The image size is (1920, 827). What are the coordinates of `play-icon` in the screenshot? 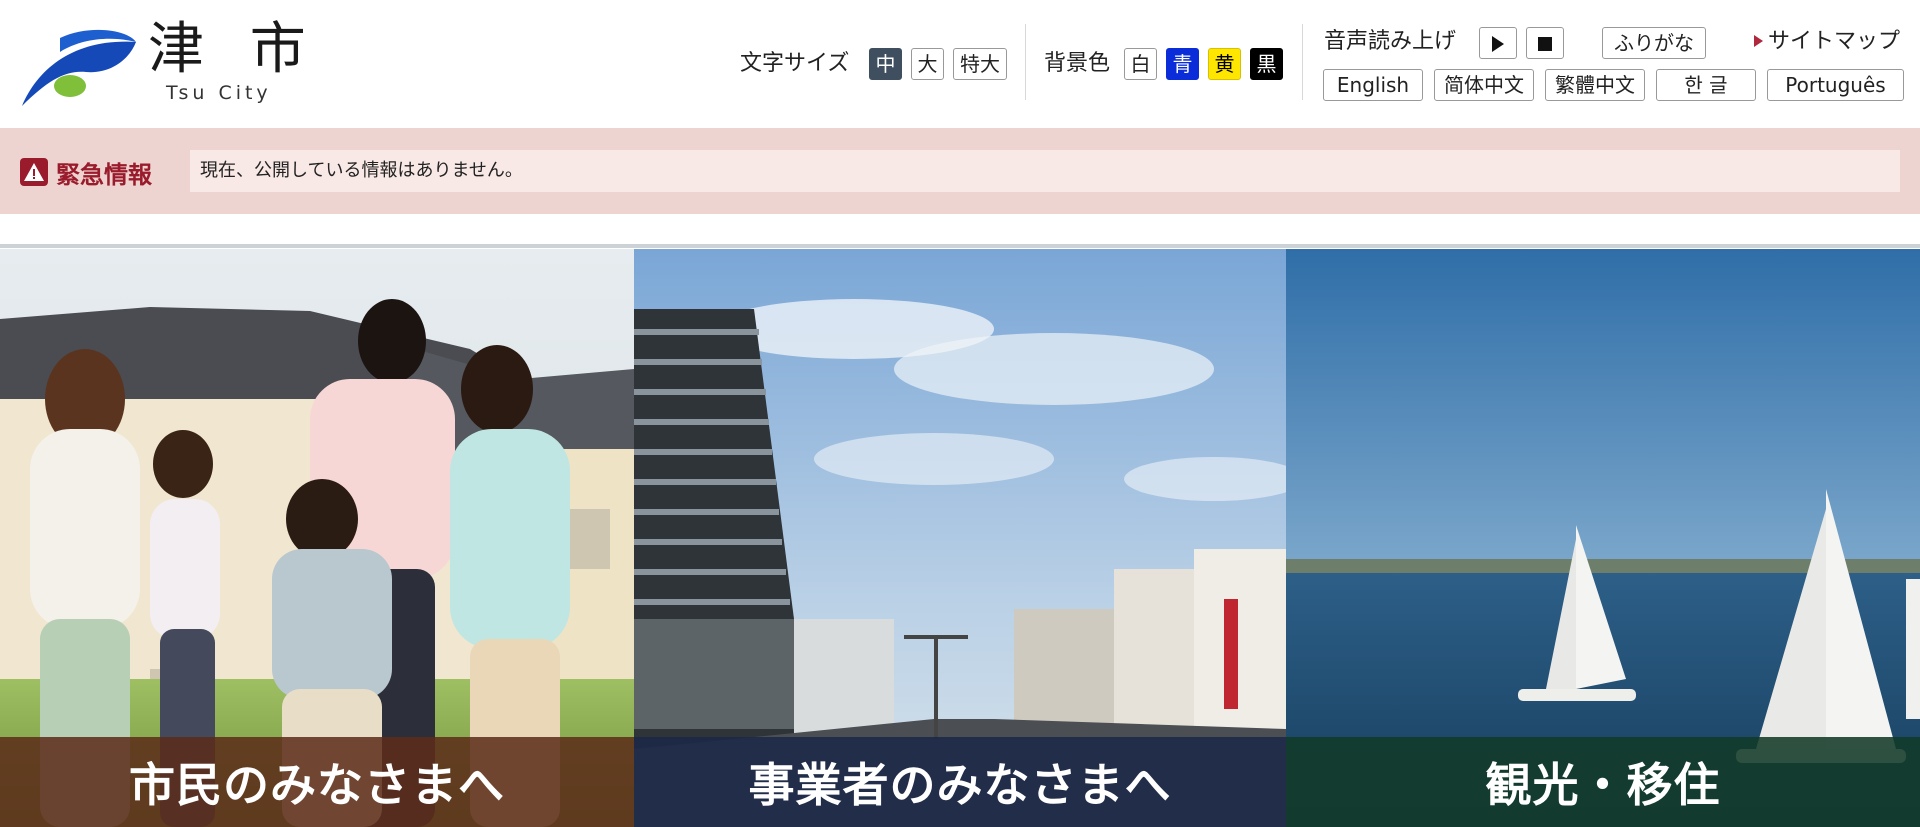 It's located at (1498, 43).